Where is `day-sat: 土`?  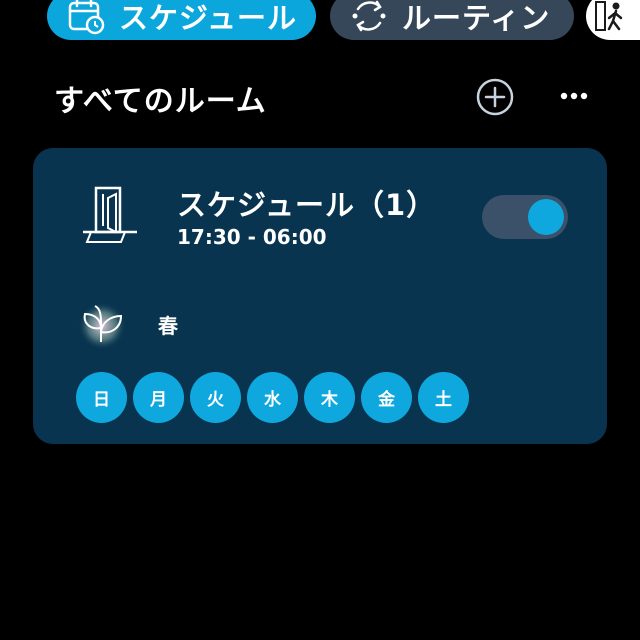 day-sat: 土 is located at coordinates (443, 397).